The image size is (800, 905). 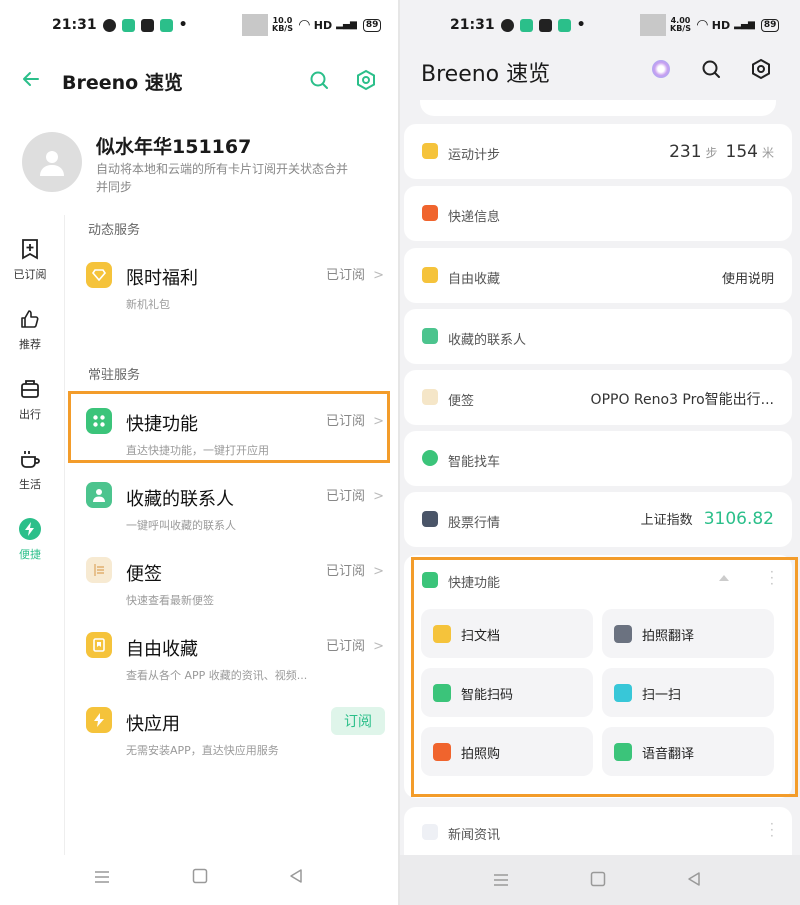 What do you see at coordinates (598, 151) in the screenshot?
I see `card-step-count: 运动计步 231 步 154 米` at bounding box center [598, 151].